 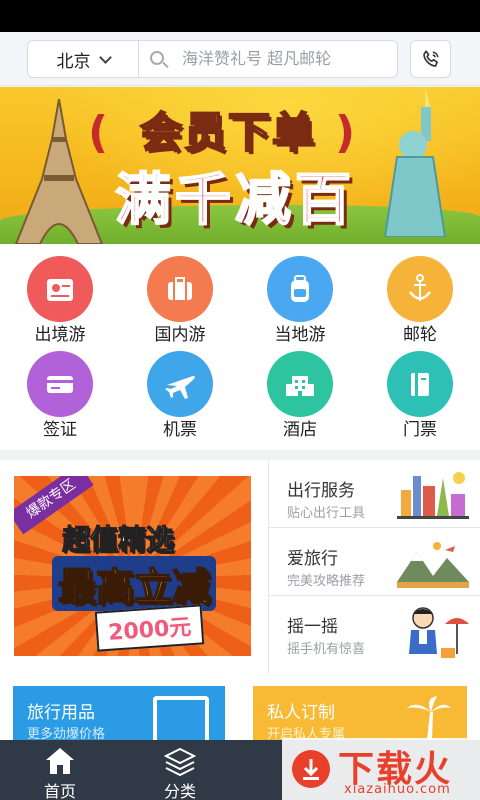 I want to click on phone-button, so click(x=430, y=59).